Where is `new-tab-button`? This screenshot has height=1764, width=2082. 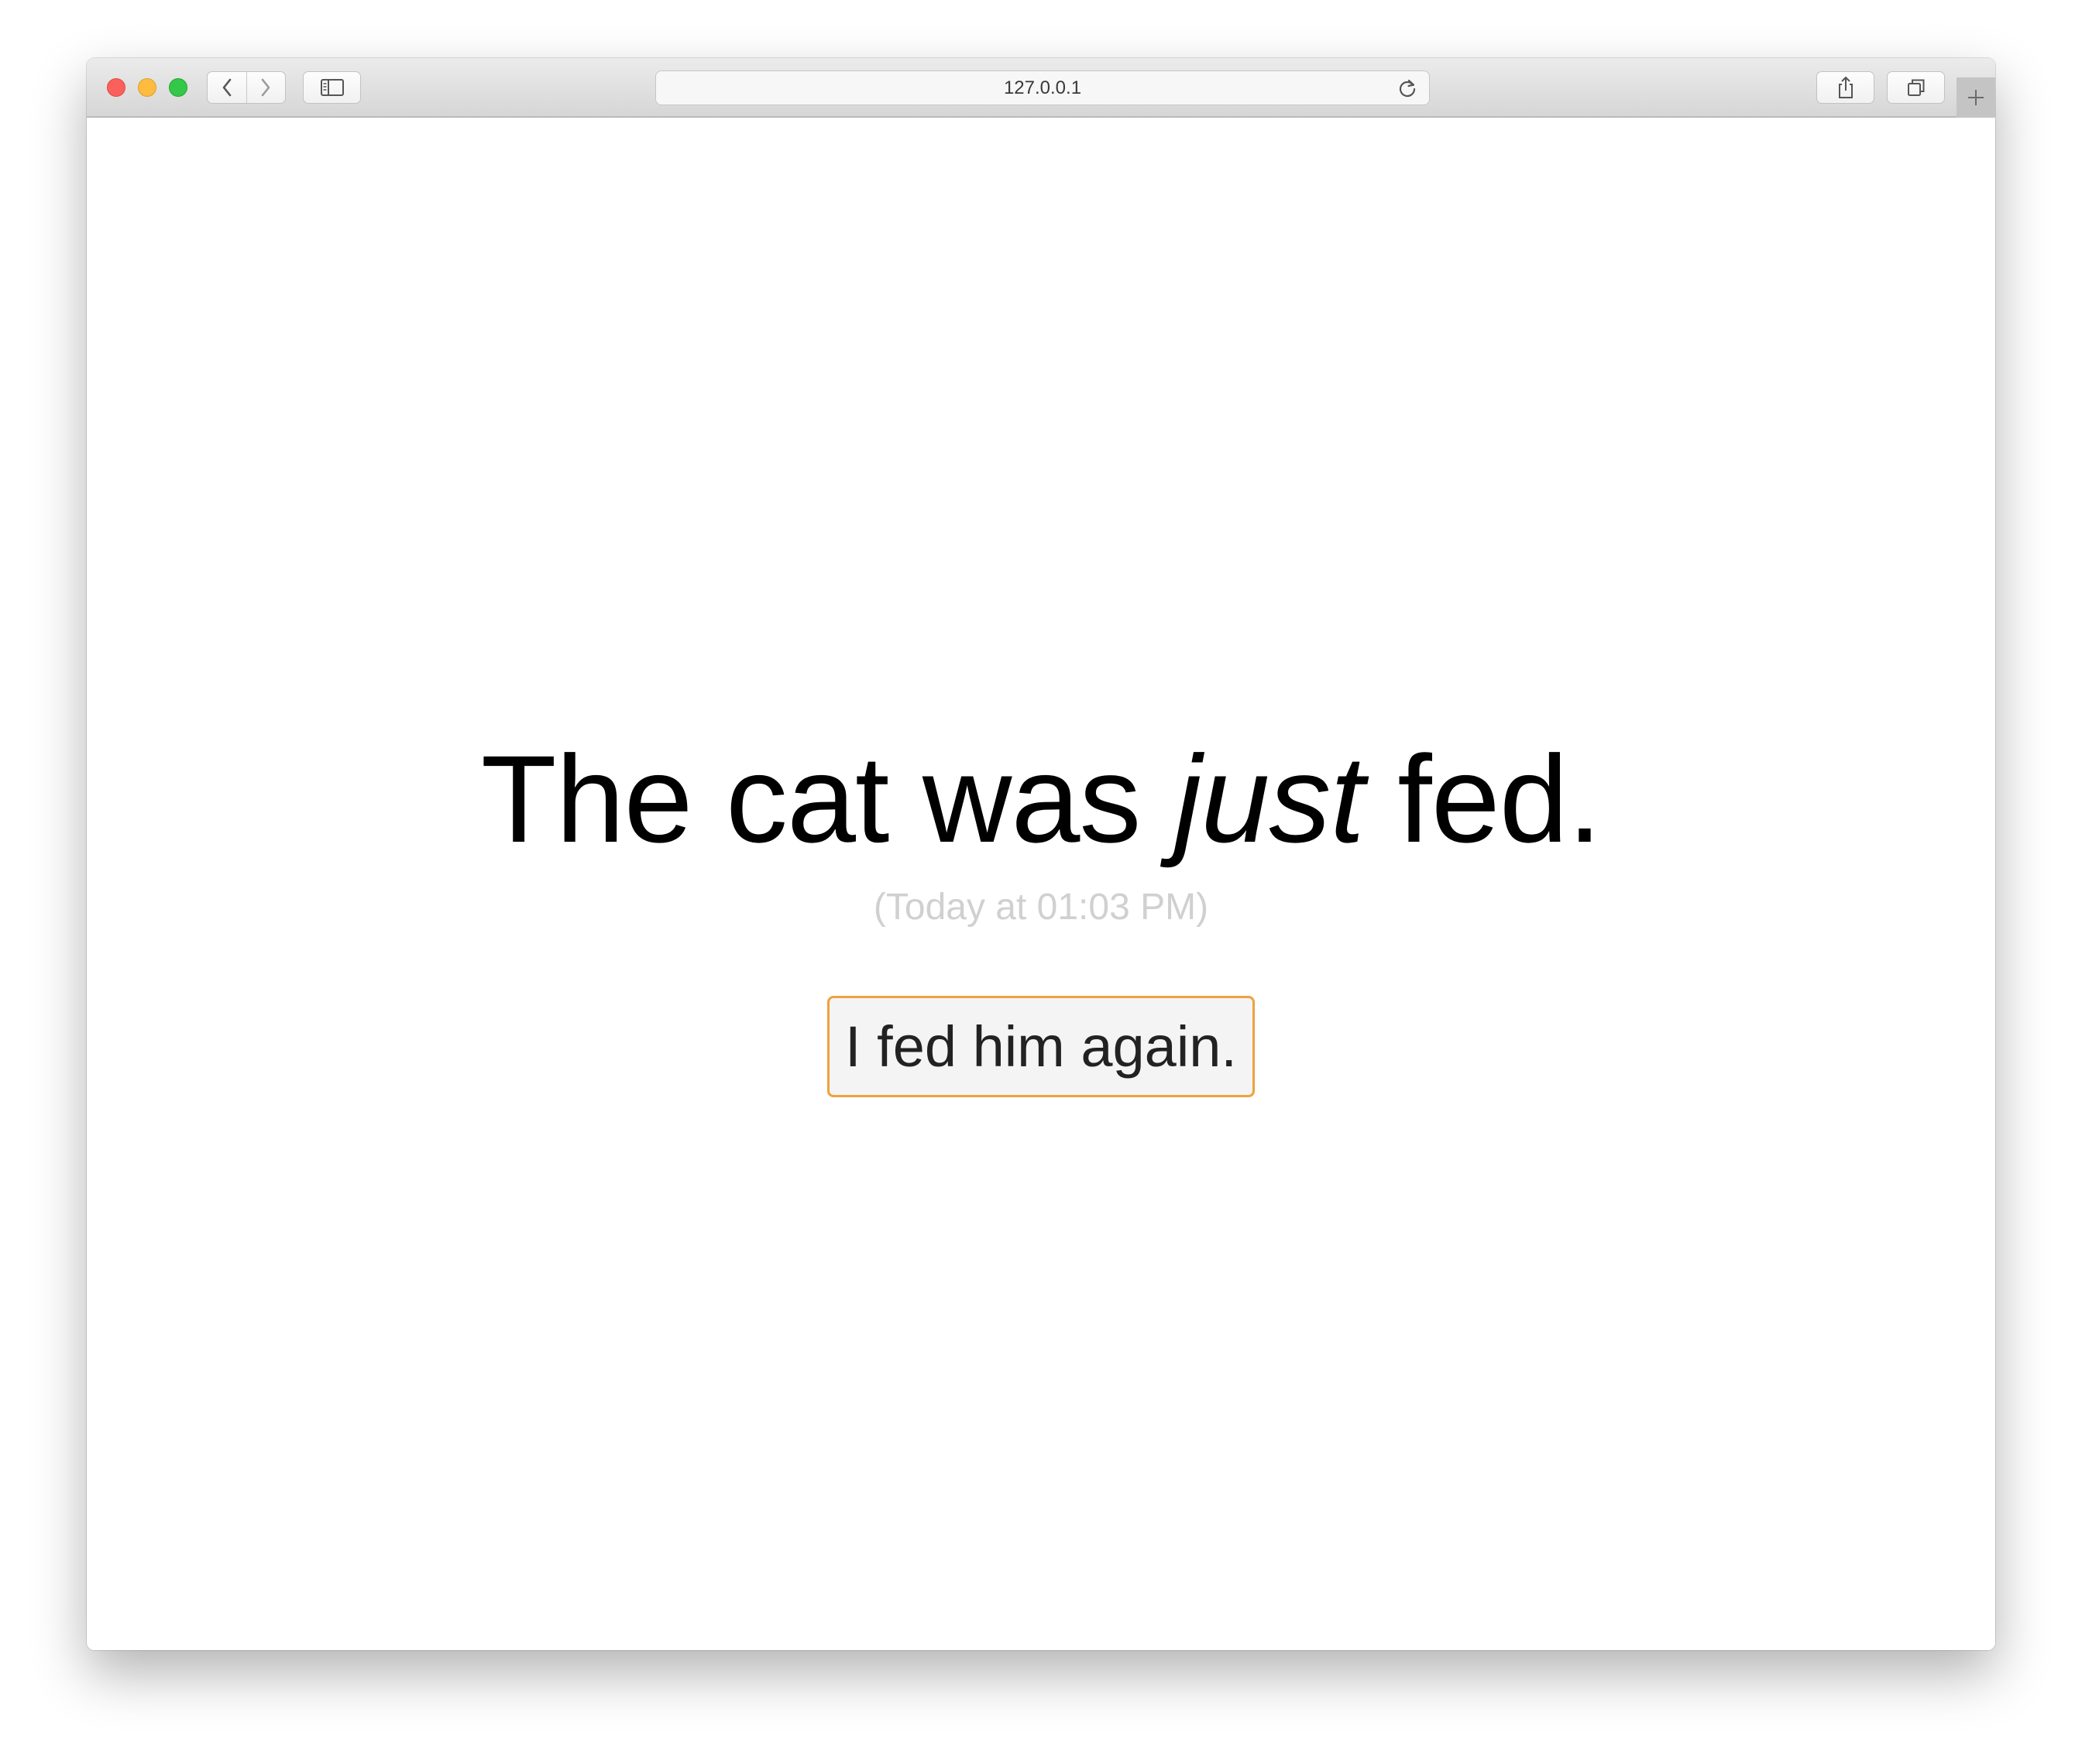
new-tab-button is located at coordinates (1976, 97).